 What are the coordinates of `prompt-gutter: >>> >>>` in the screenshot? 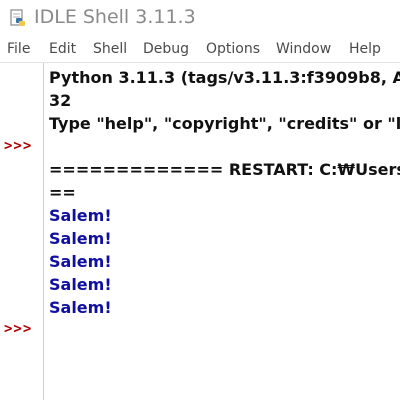 It's located at (22, 231).